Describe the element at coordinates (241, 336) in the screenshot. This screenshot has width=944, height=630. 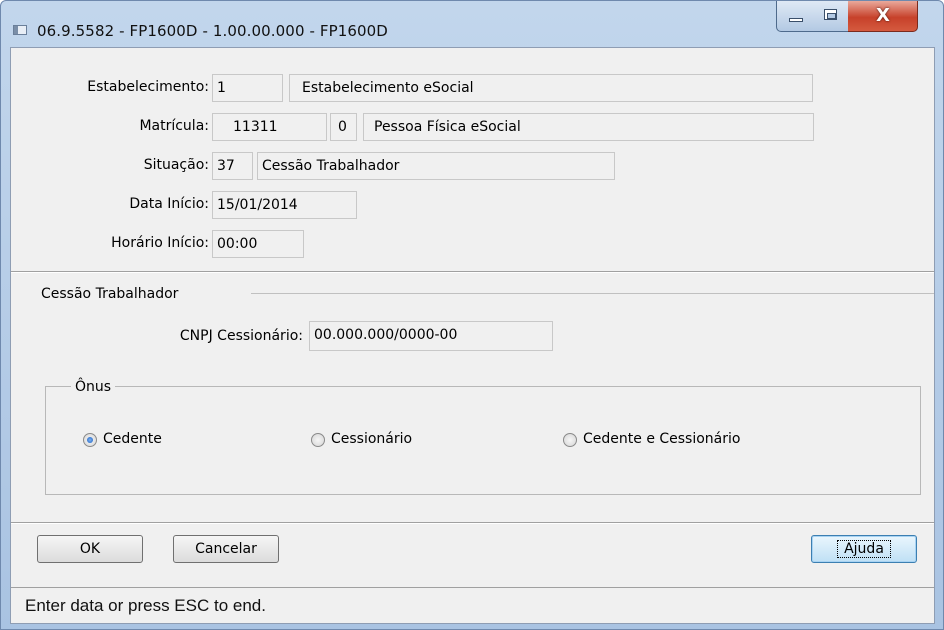
I see `cnpj-cessionario-label: CNPJ Cessionário:` at that location.